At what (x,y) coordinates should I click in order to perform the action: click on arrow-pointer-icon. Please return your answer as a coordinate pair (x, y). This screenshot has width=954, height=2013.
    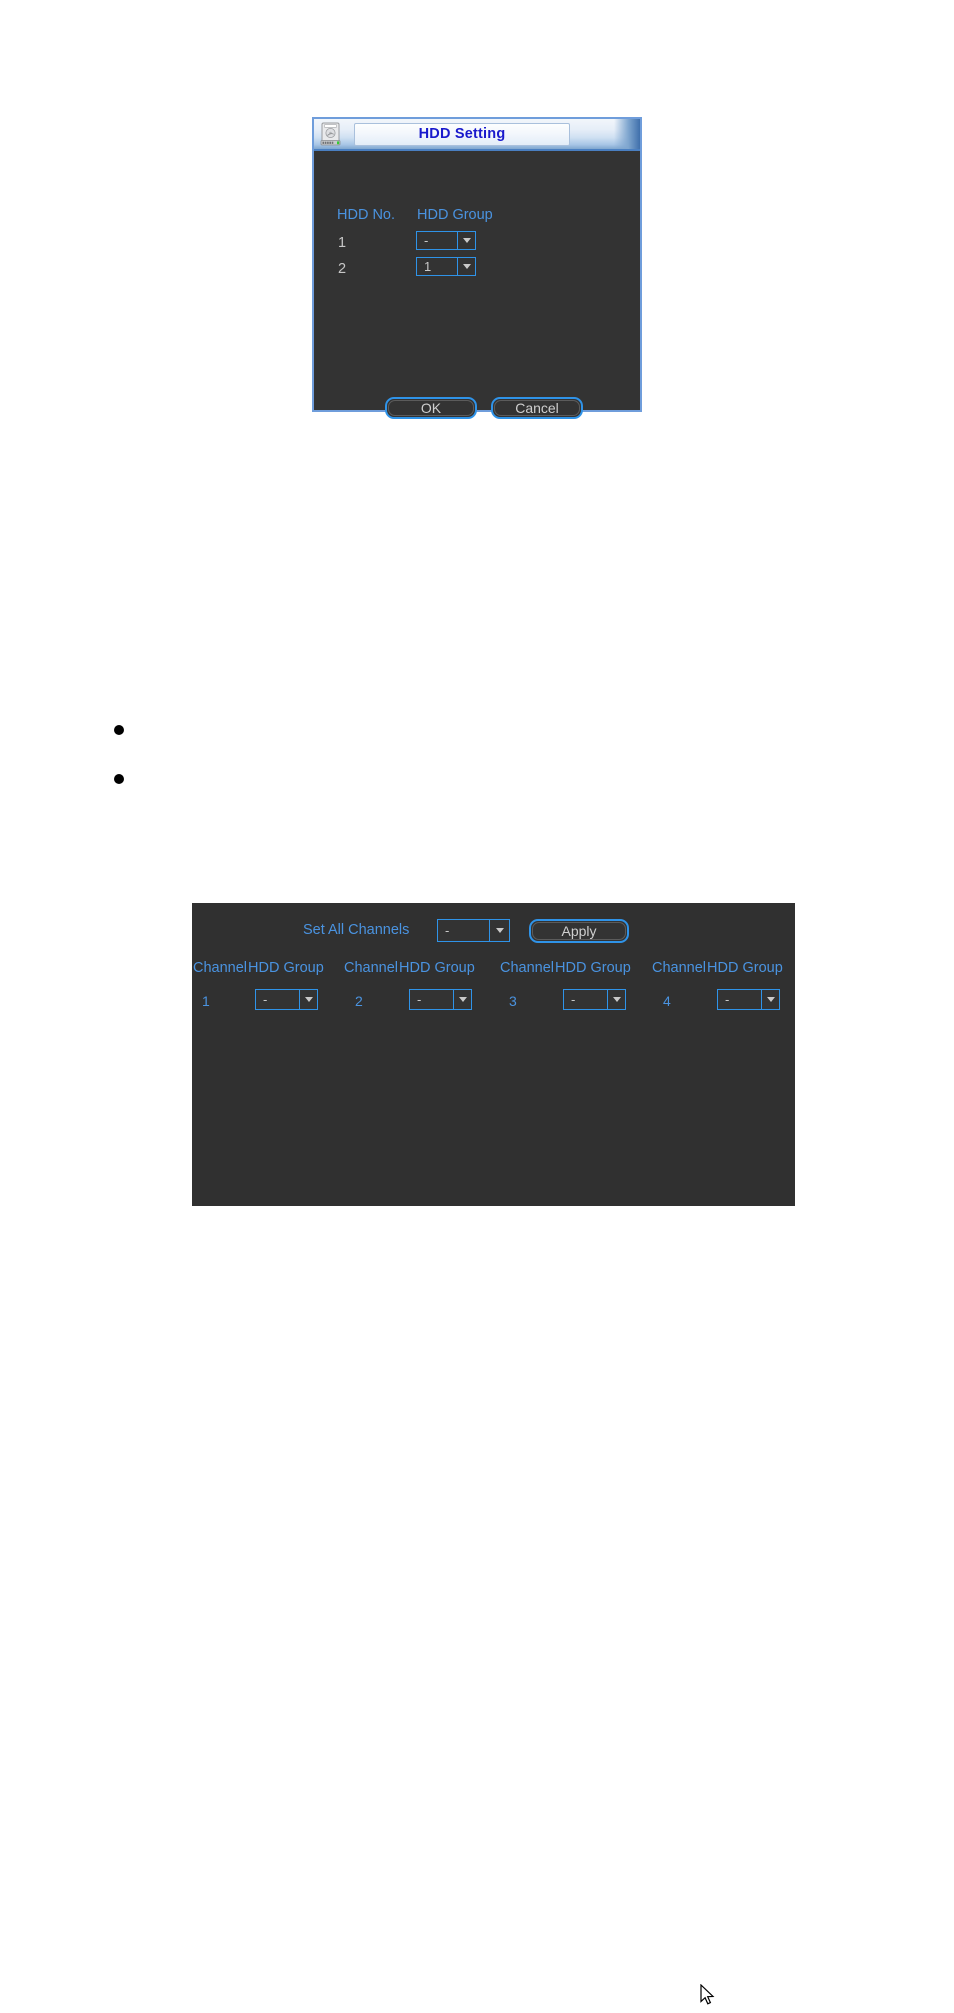
    Looking at the image, I should click on (708, 1995).